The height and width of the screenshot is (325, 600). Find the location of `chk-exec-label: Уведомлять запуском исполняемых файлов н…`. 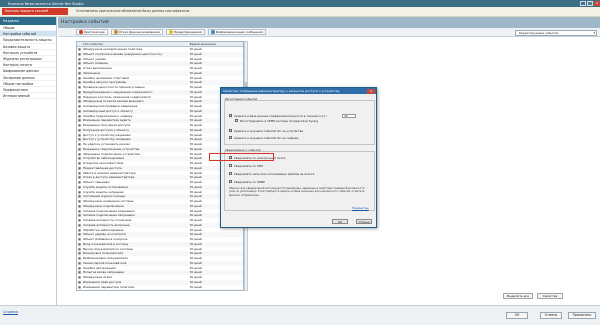

chk-exec-label: Уведомлять запуском исполняемых файлов н… is located at coordinates (274, 174).